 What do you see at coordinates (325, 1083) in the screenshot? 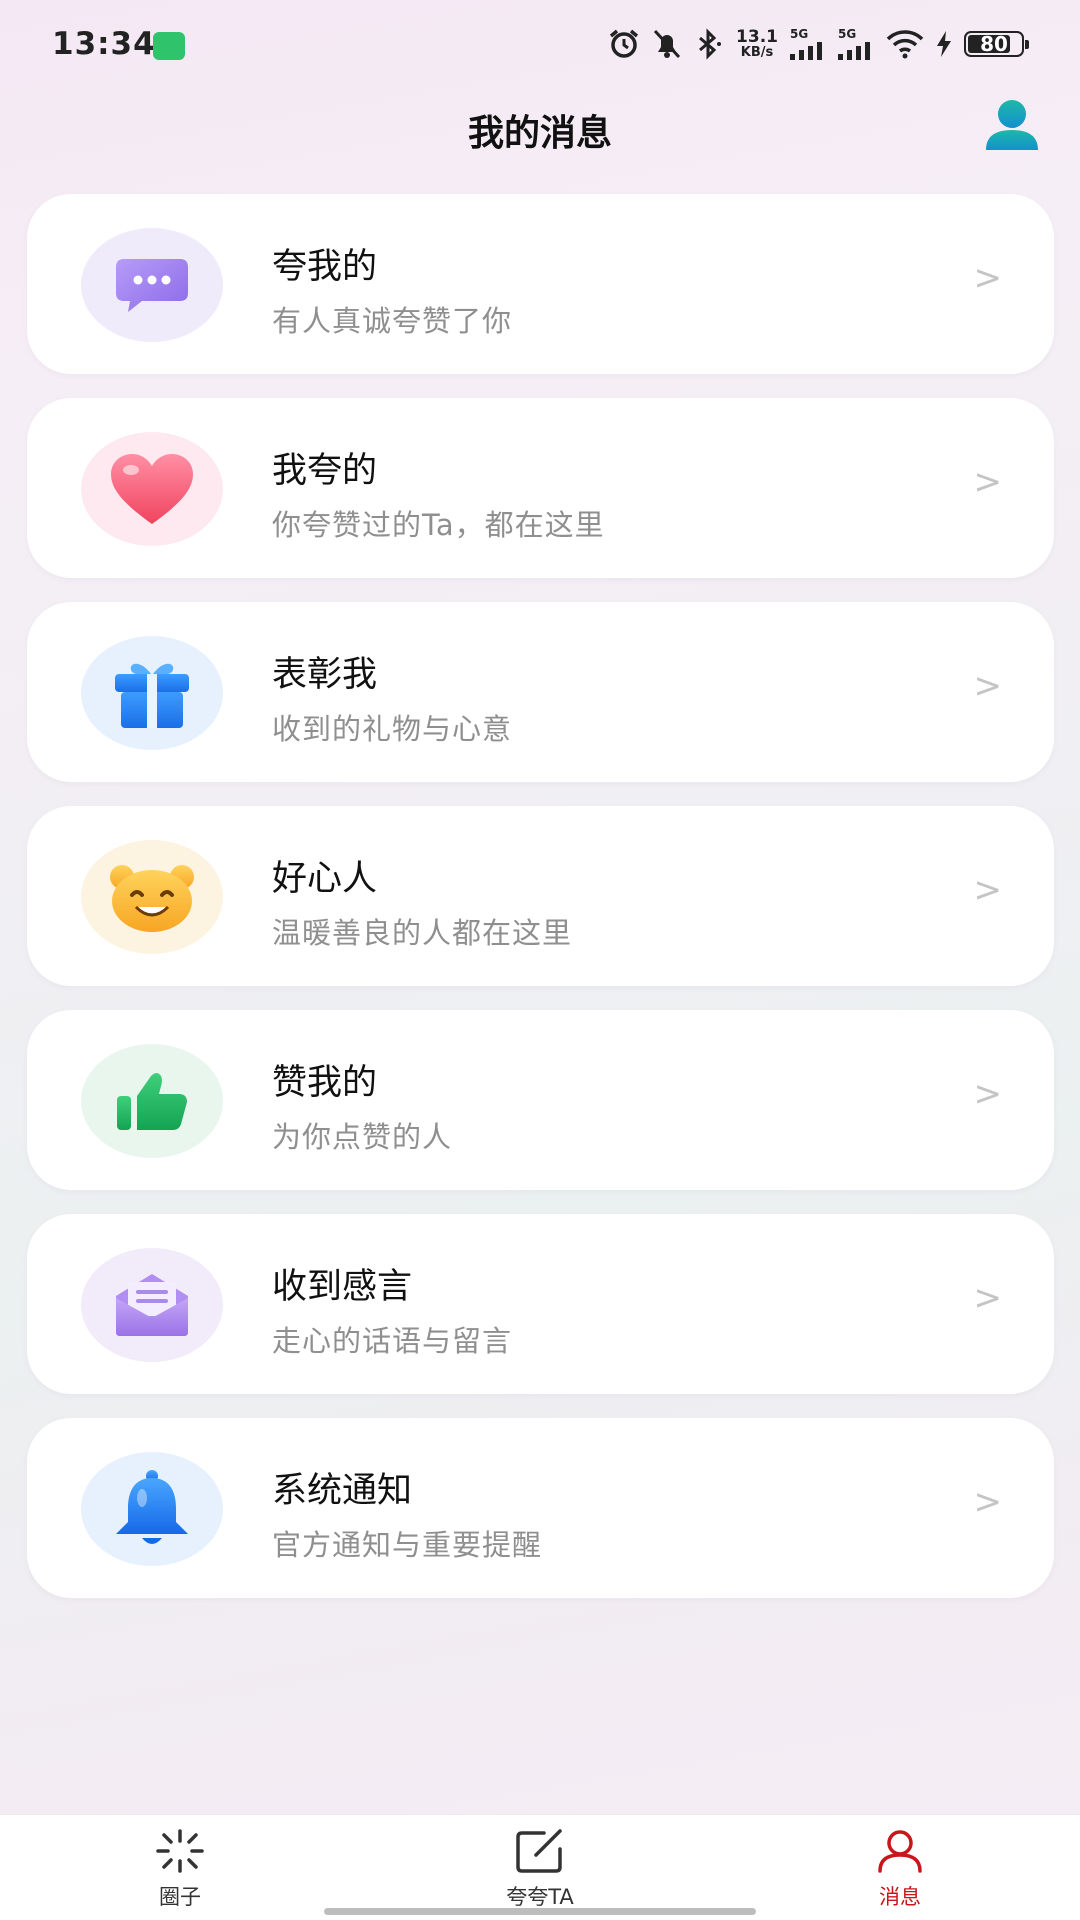
I see `item-title: 赞我的` at bounding box center [325, 1083].